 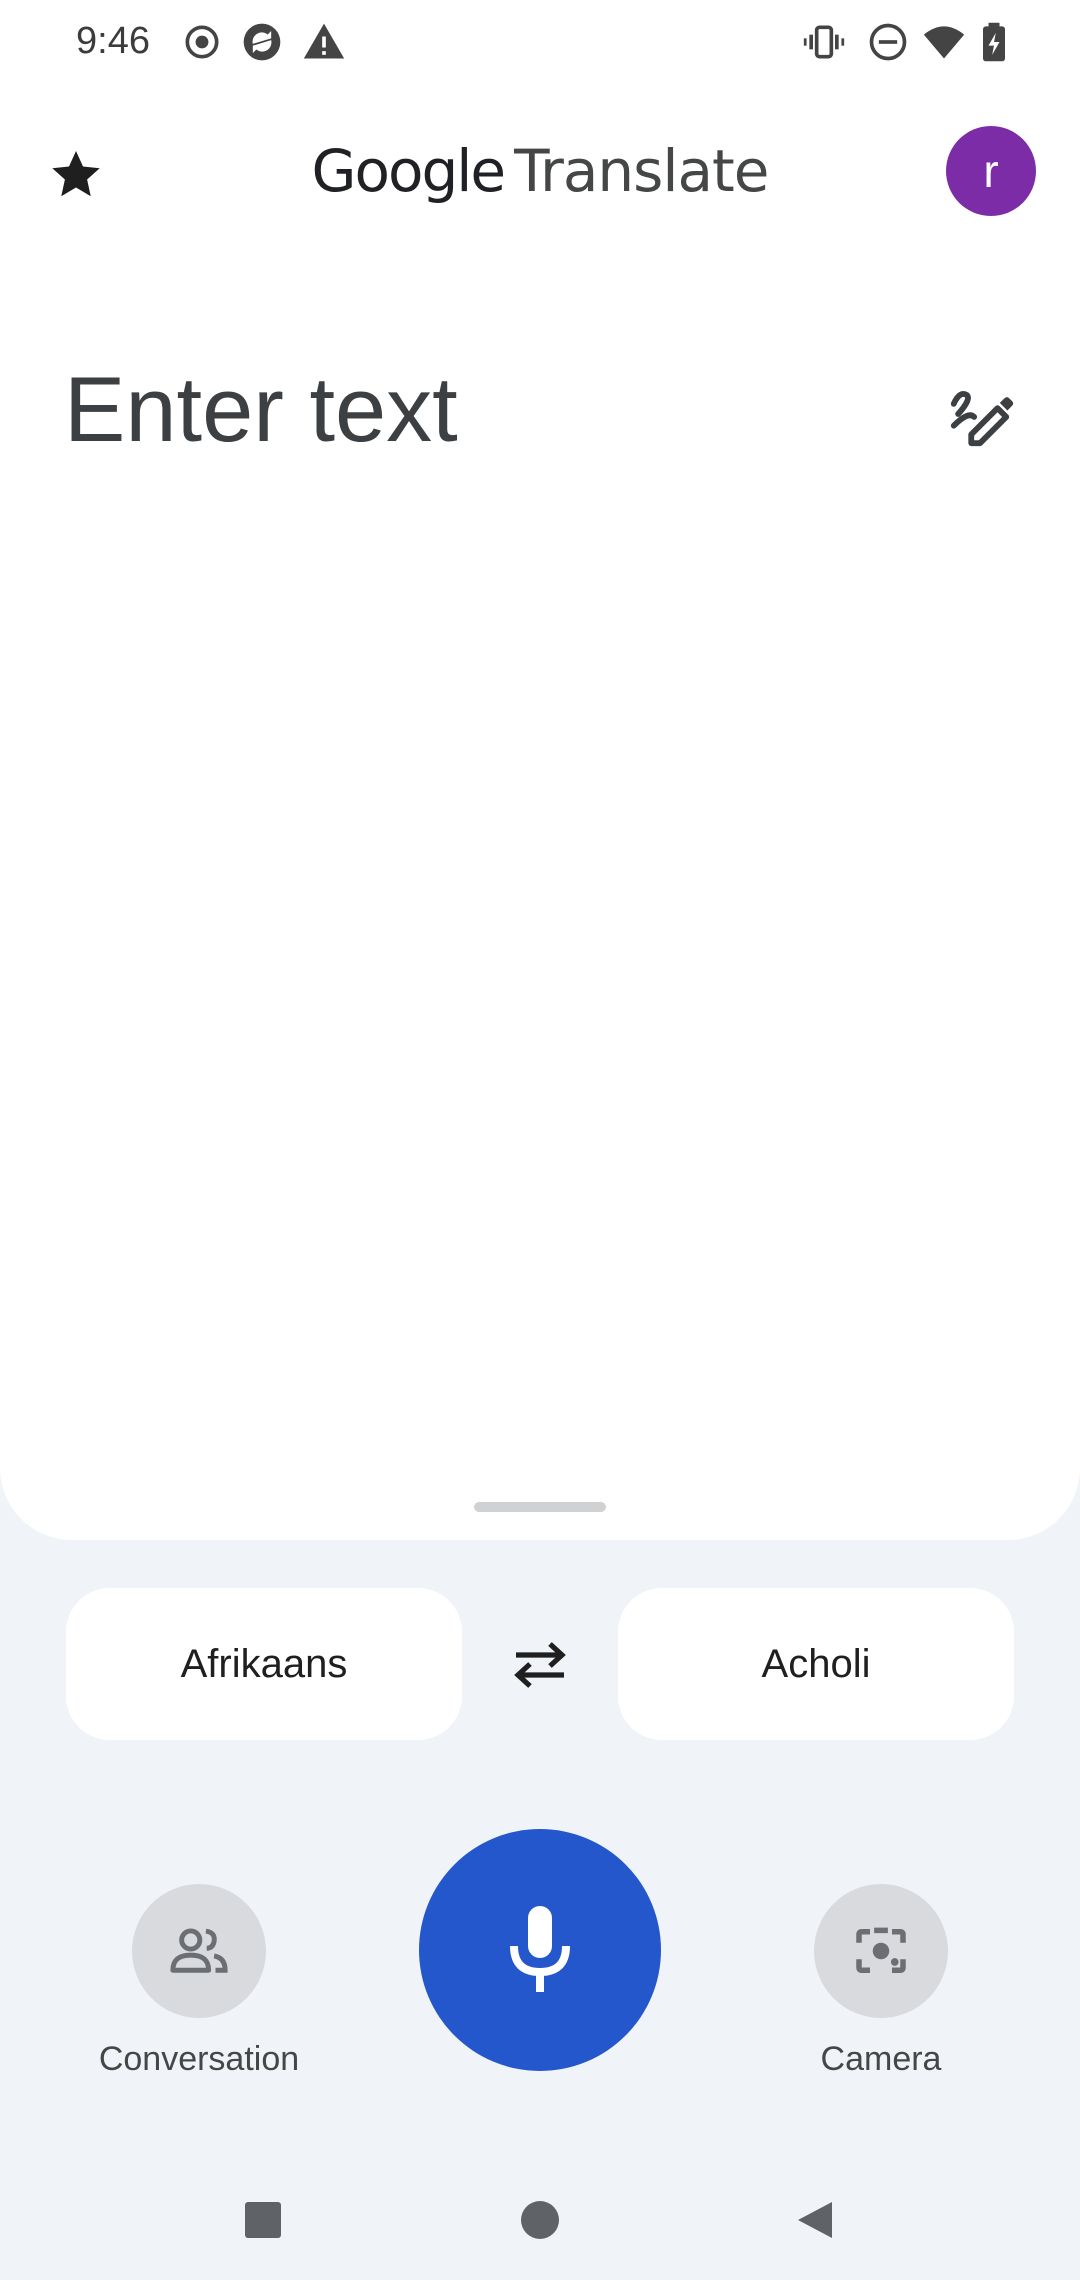 I want to click on title-product: Translate, so click(x=641, y=171).